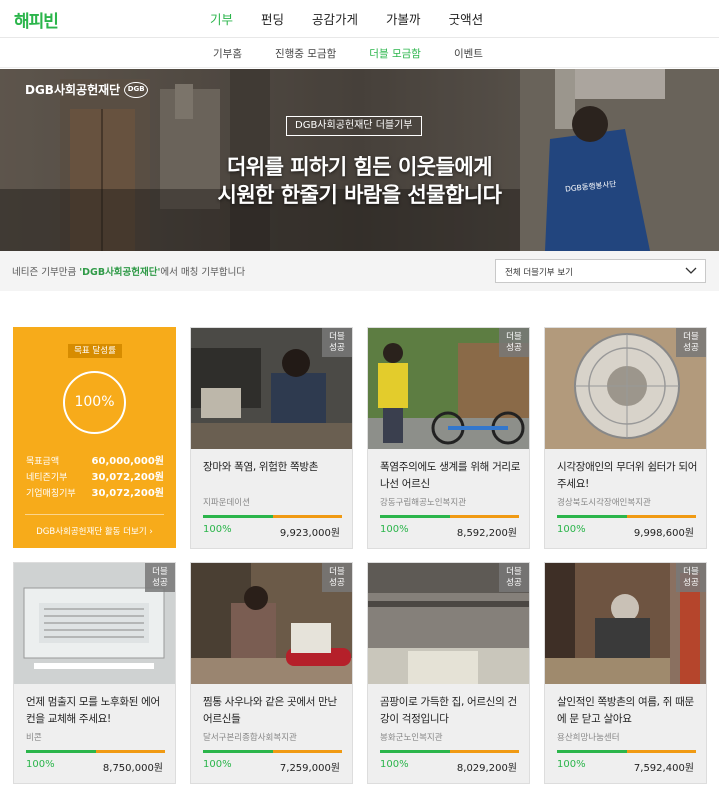 The height and width of the screenshot is (796, 719). Describe the element at coordinates (132, 768) in the screenshot. I see `campaign-amount: 8,750,000원` at that location.